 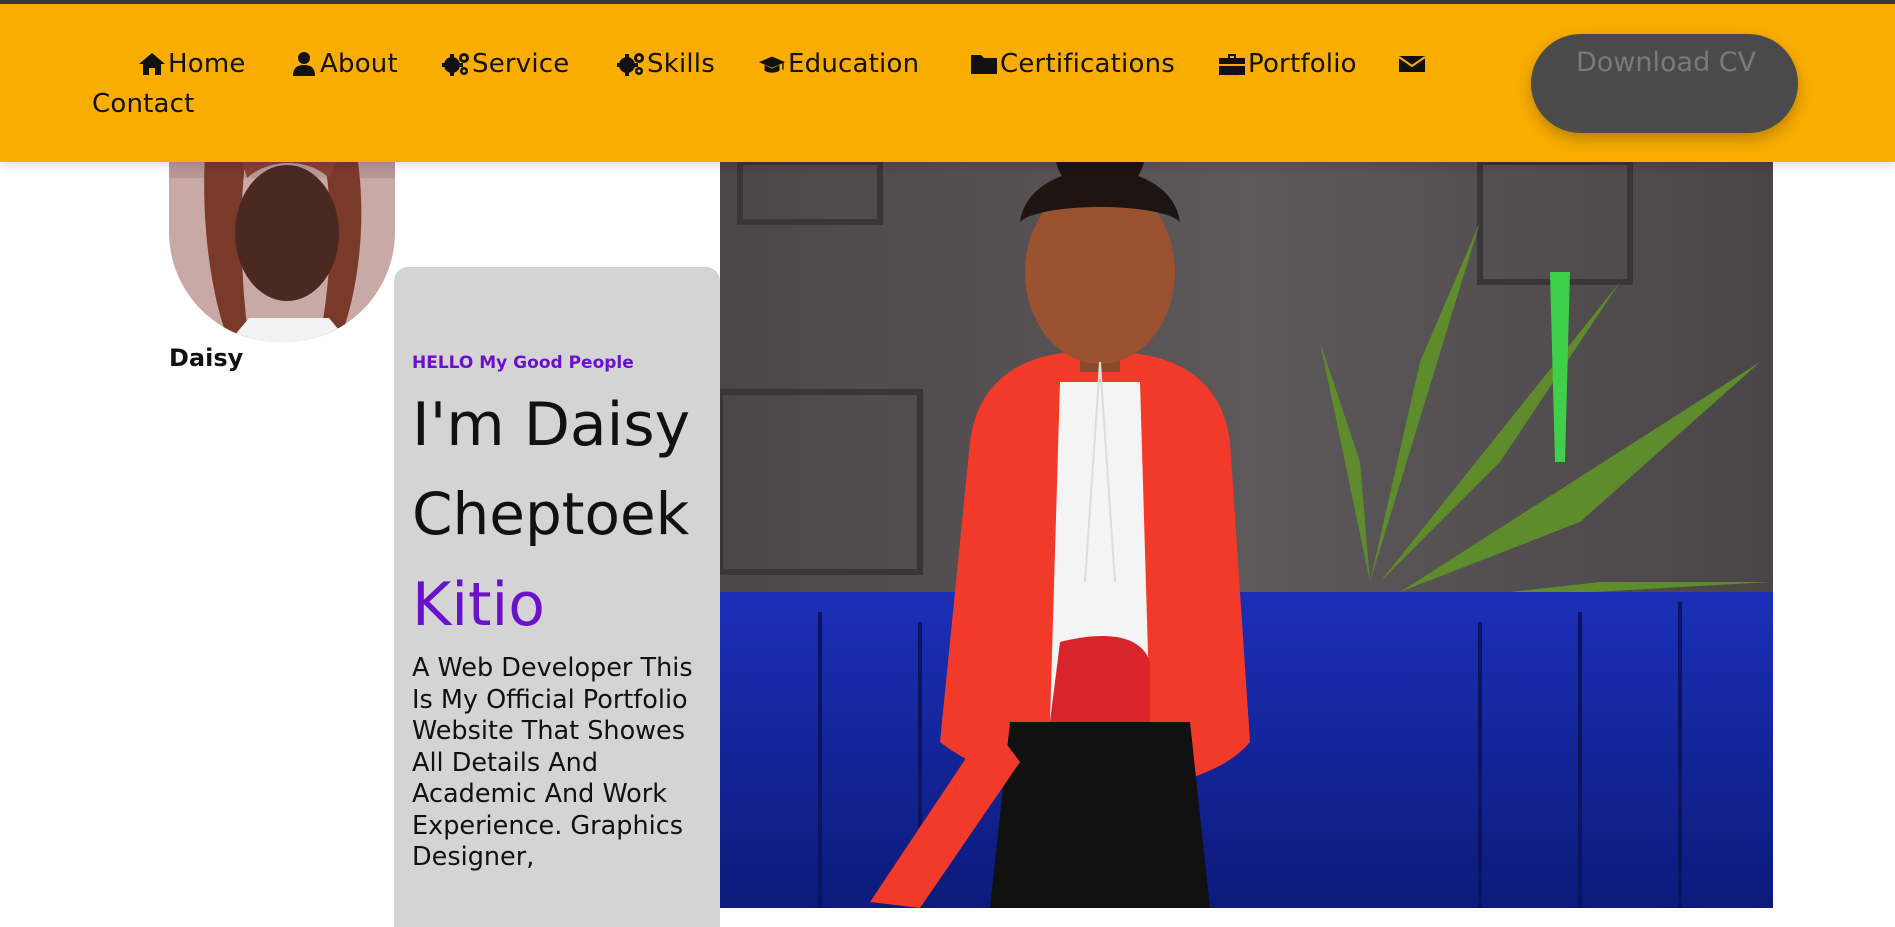 I want to click on nav-contact-icon-link, so click(x=1412, y=64).